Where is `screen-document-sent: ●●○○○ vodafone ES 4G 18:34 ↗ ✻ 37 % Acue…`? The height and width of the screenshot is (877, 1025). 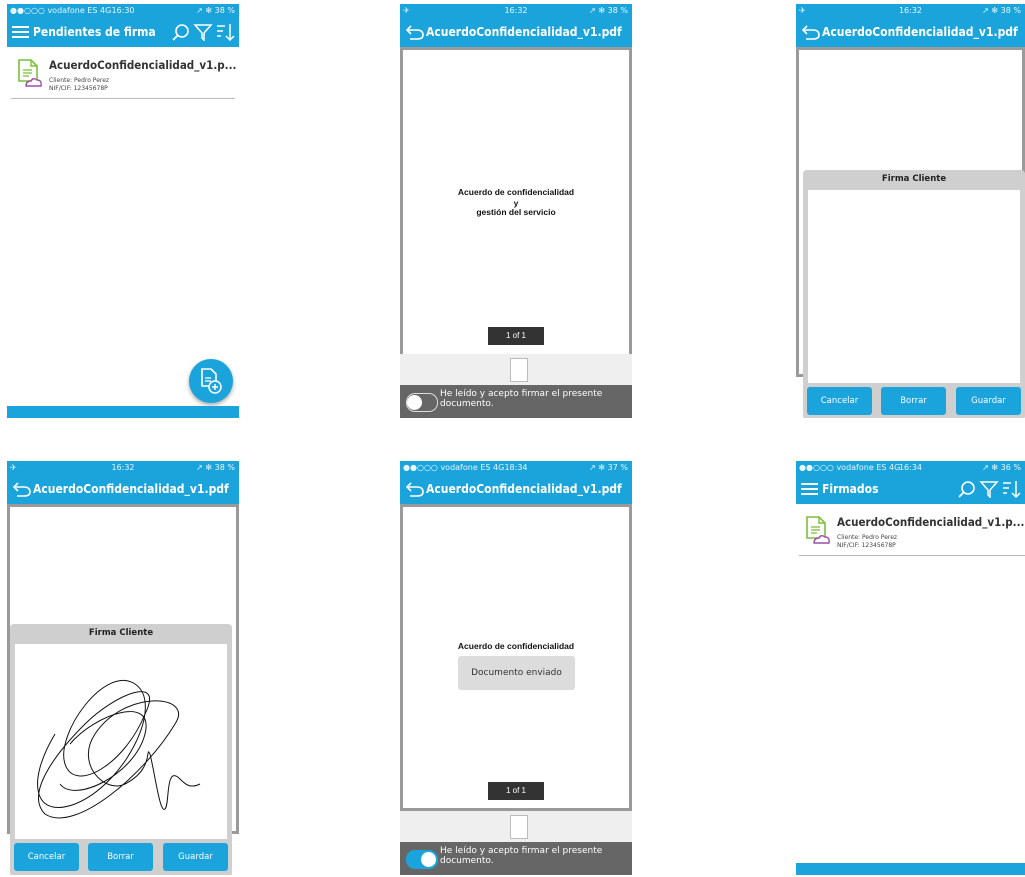
screen-document-sent: ●●○○○ vodafone ES 4G 18:34 ↗ ✻ 37 % Acue… is located at coordinates (516, 668).